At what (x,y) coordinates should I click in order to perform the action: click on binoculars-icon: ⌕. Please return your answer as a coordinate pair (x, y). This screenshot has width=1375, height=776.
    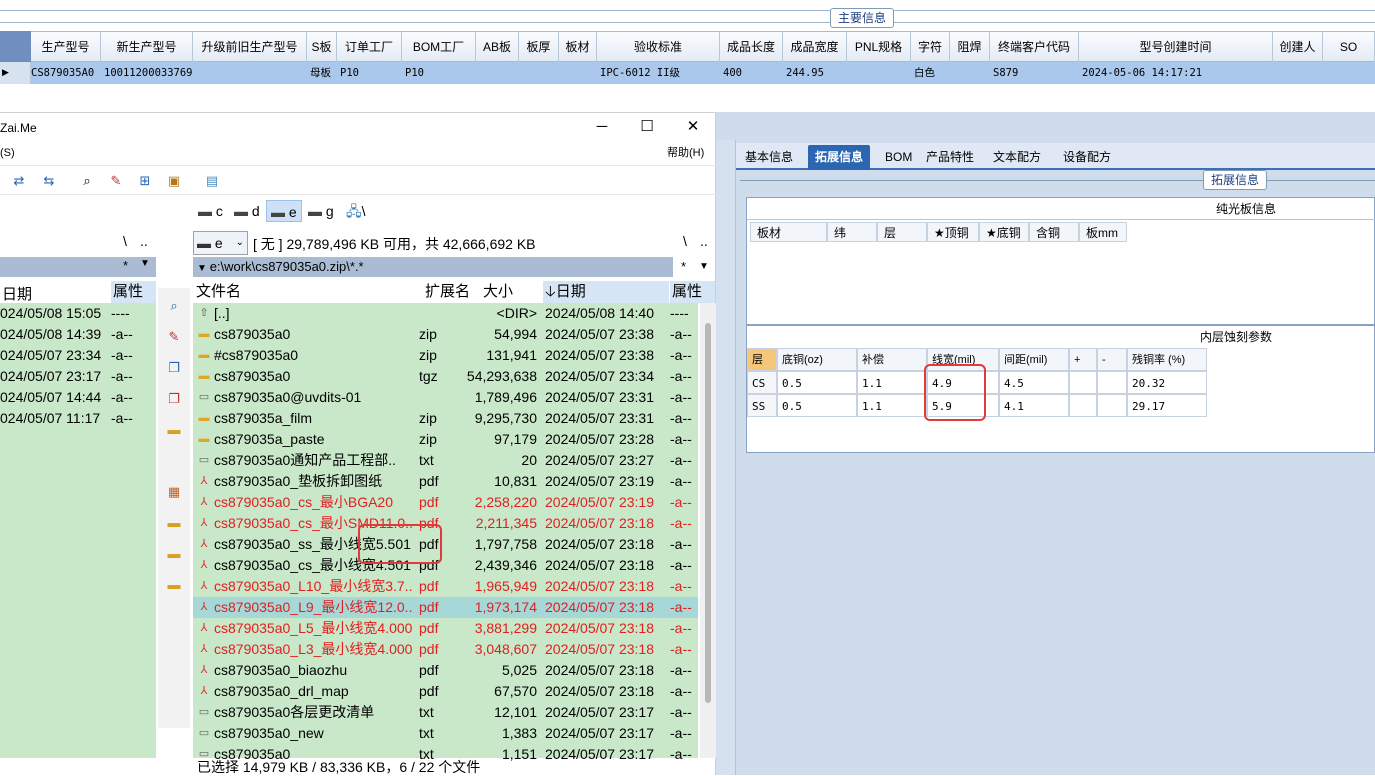
    Looking at the image, I should click on (87, 181).